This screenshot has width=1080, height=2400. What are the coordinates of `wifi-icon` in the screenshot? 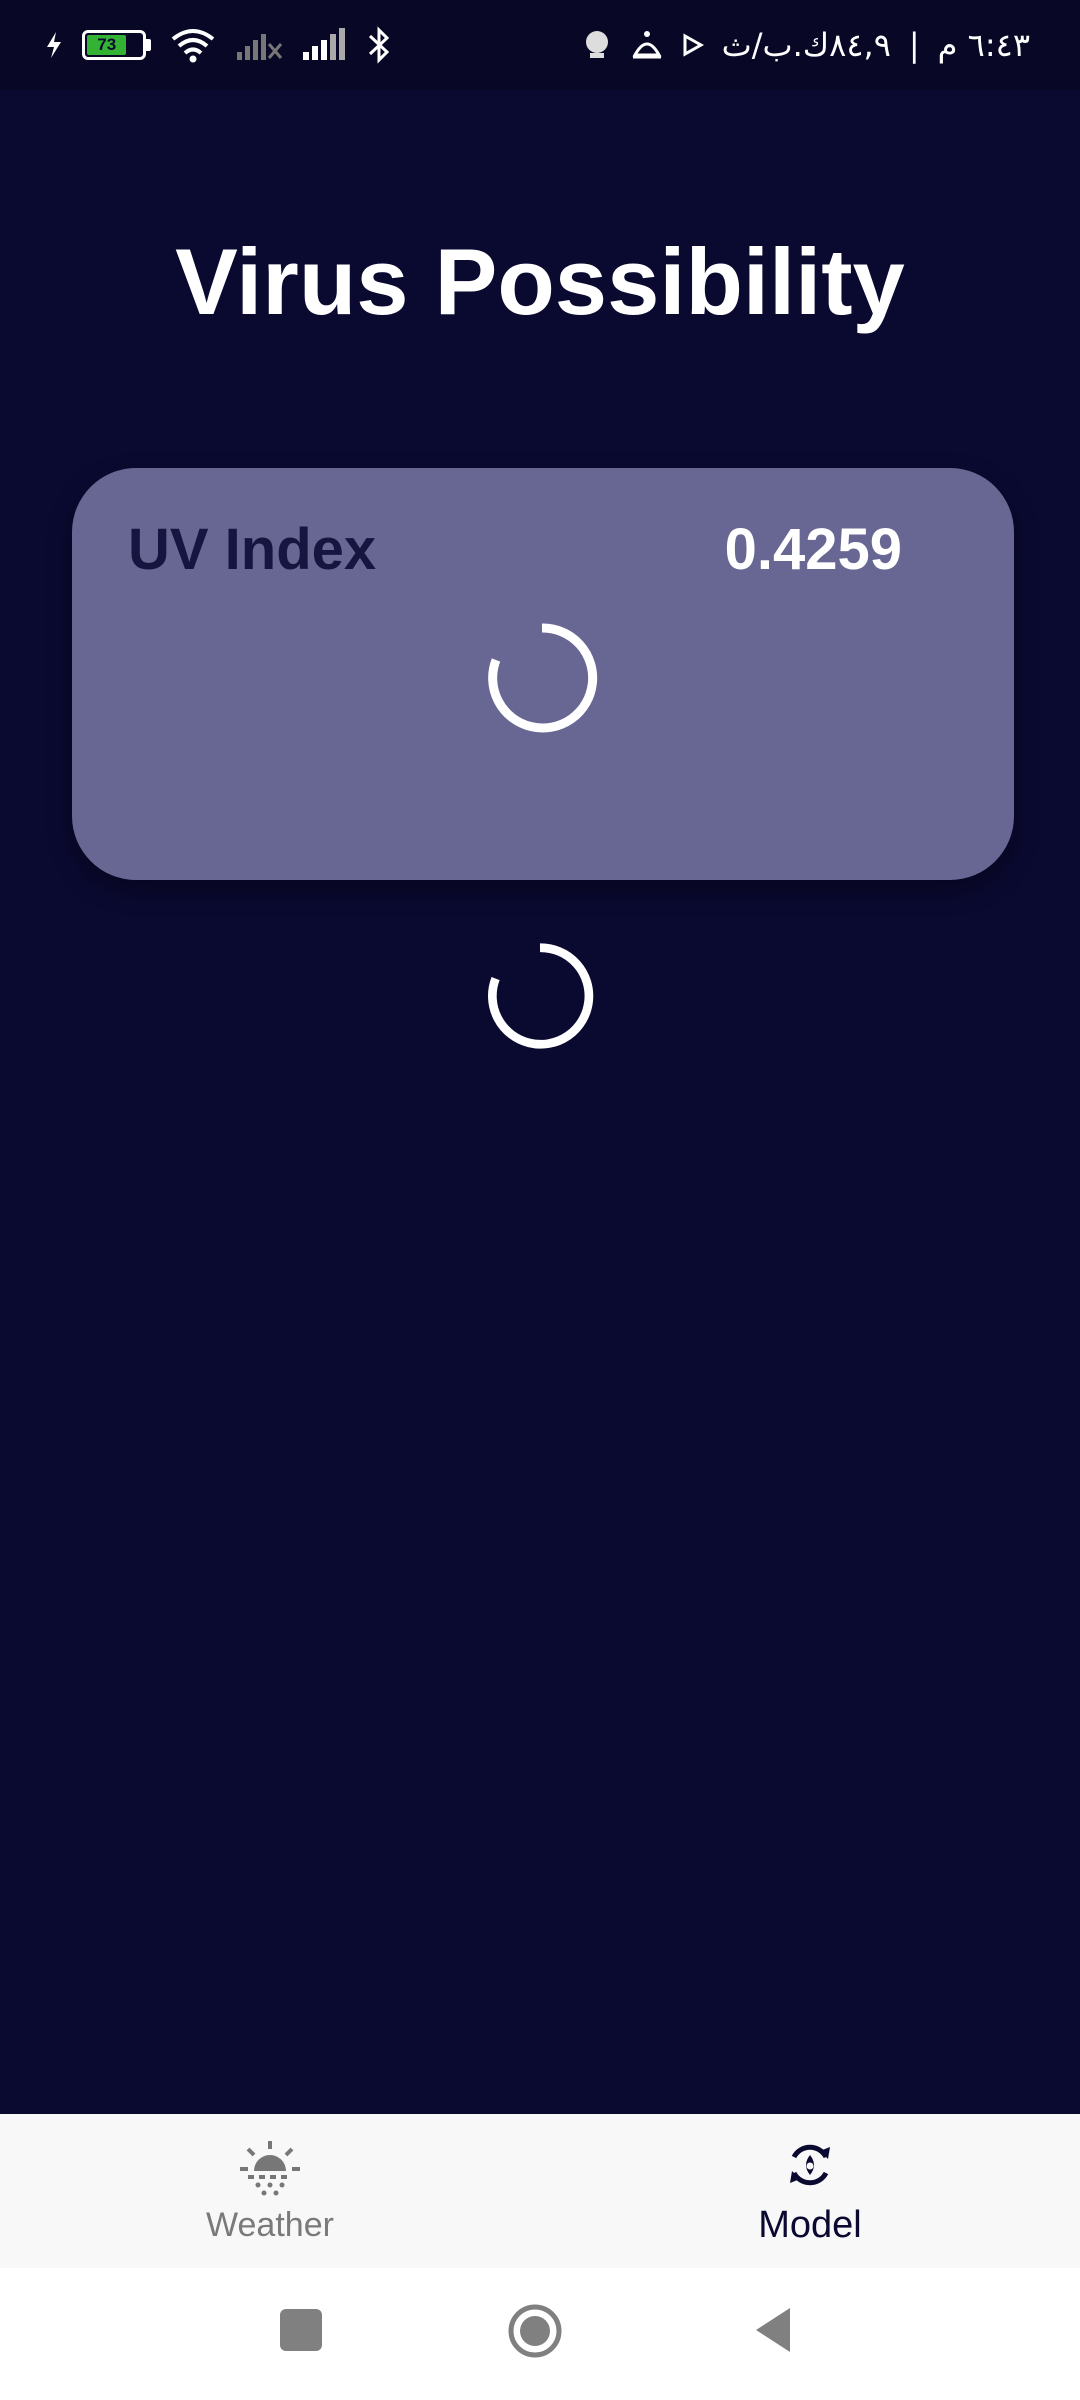 It's located at (193, 45).